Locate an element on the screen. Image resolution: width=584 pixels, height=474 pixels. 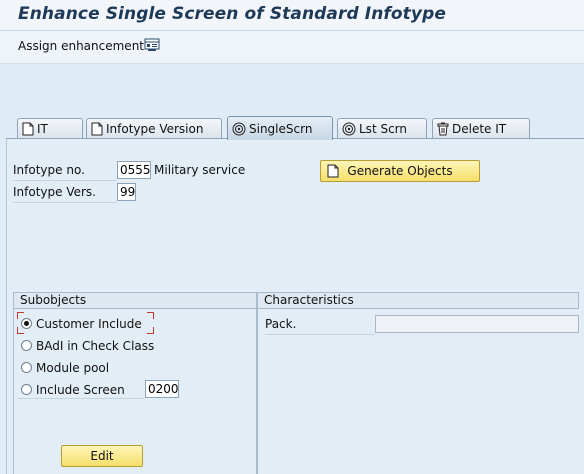
radio-include-screen: Include Screen is located at coordinates (73, 390).